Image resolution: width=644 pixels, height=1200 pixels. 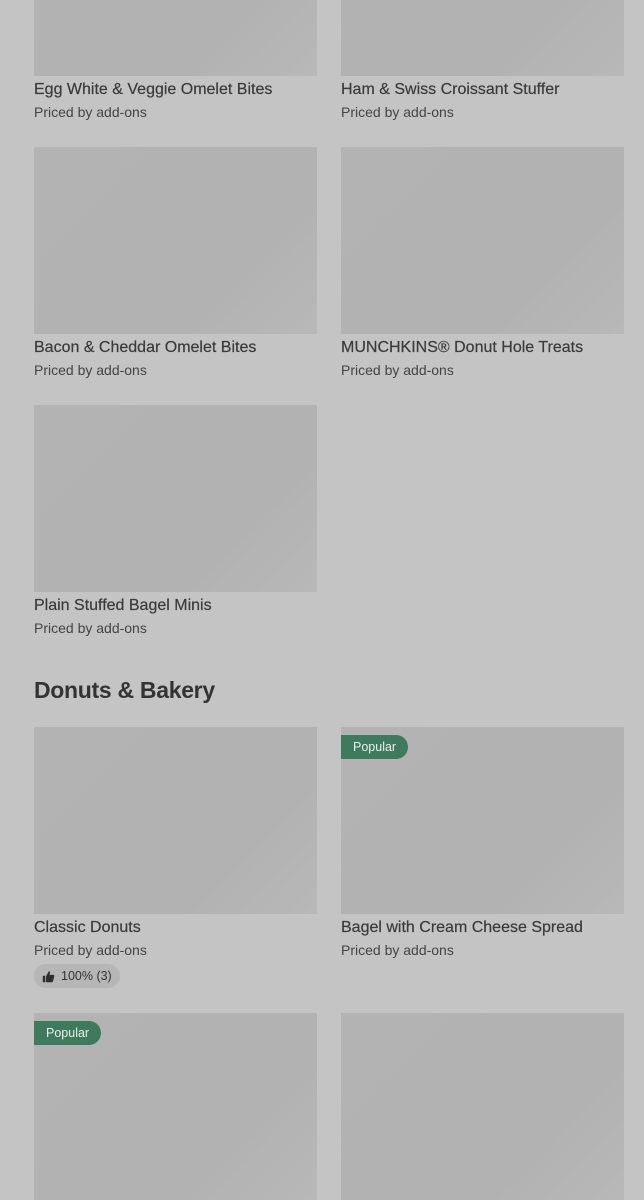 I want to click on rating-pill: 100% (3), so click(x=77, y=976).